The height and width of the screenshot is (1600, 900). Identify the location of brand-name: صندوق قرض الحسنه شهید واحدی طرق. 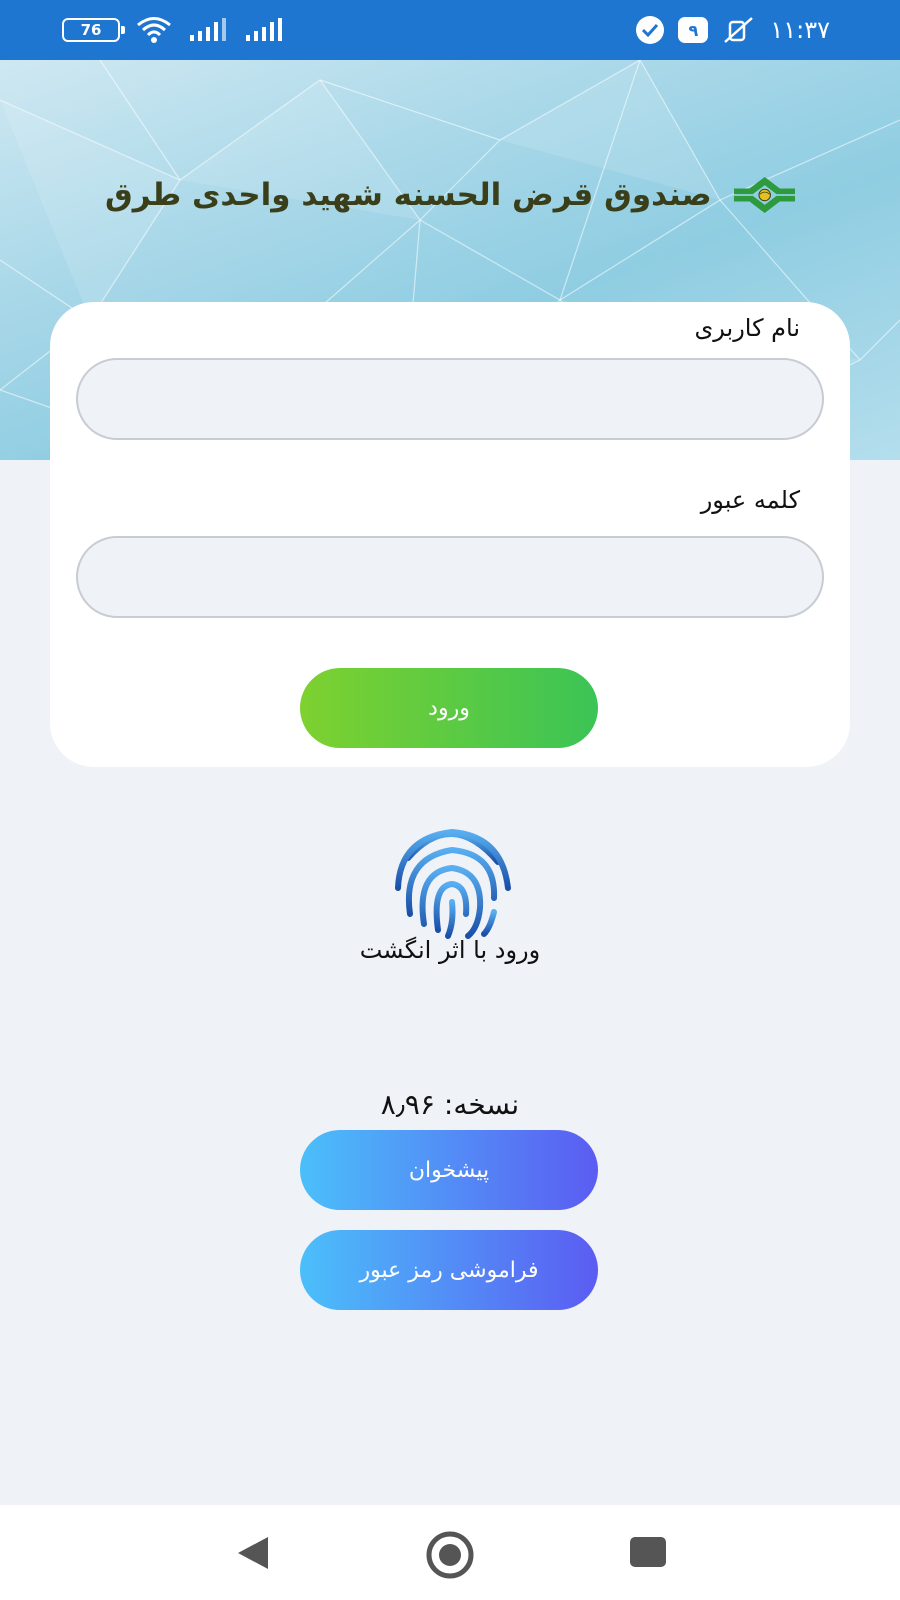
(408, 195).